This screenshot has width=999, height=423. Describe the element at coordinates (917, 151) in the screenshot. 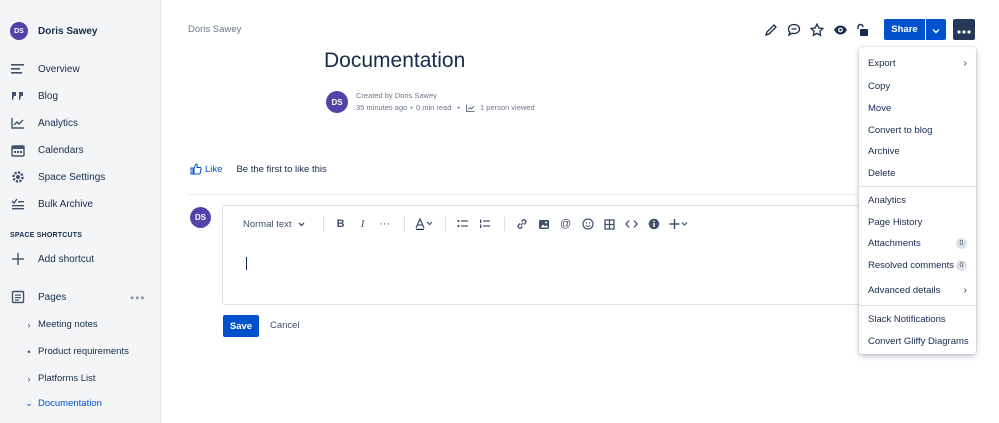

I see `menu-item-archive: Archive` at that location.